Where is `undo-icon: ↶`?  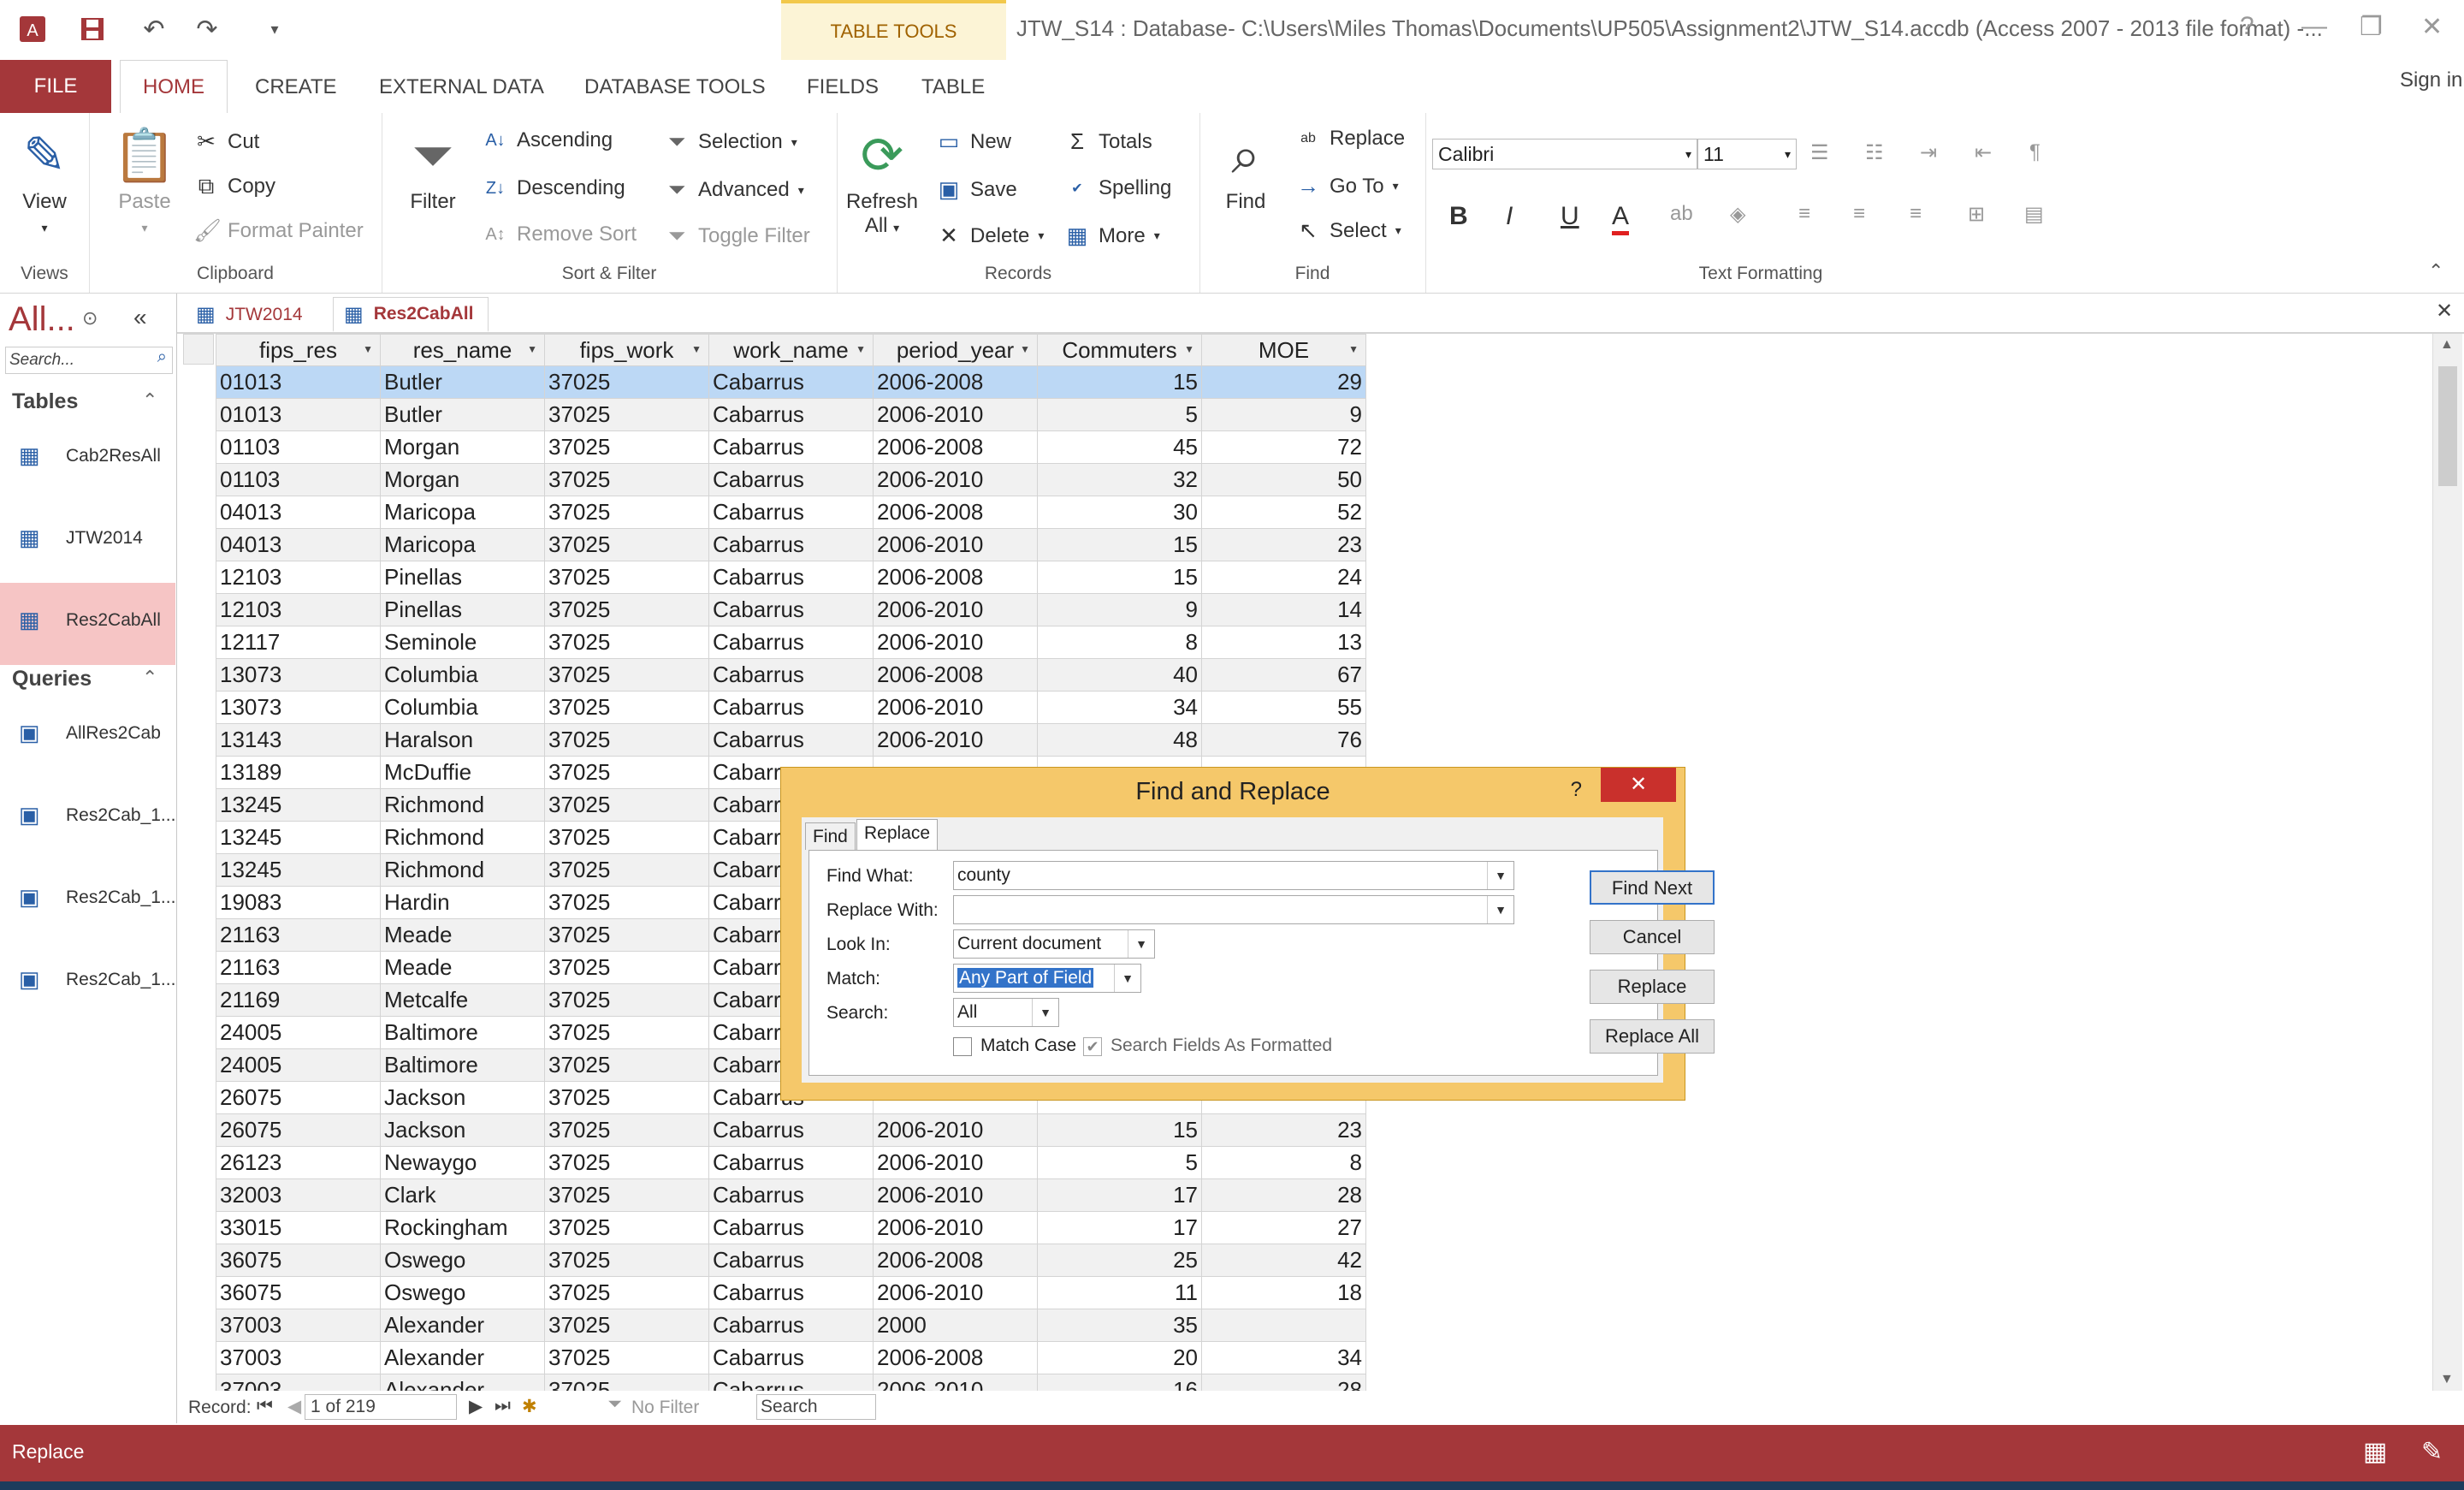
undo-icon: ↶ is located at coordinates (154, 29).